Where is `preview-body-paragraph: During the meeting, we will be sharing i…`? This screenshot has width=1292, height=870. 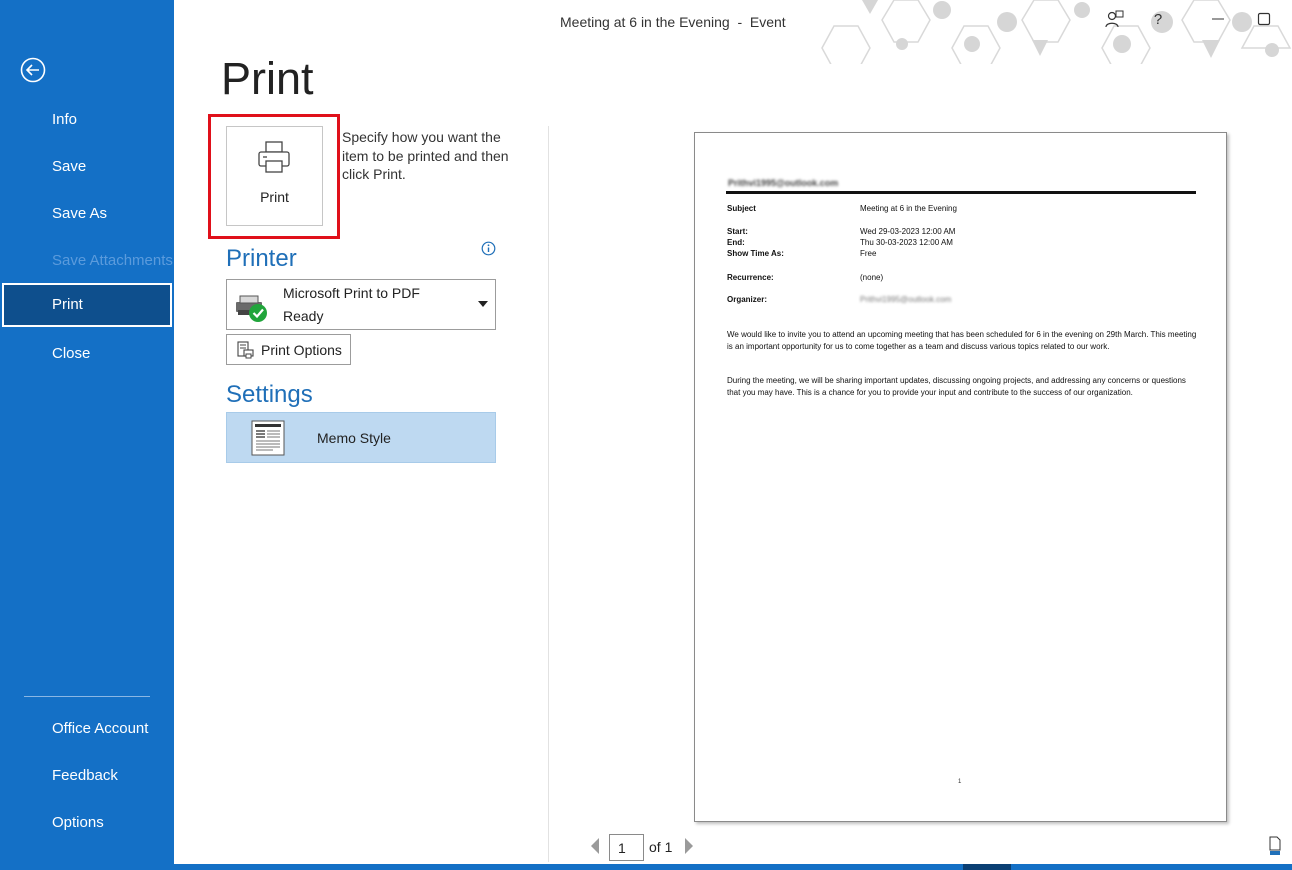 preview-body-paragraph: During the meeting, we will be sharing i… is located at coordinates (956, 386).